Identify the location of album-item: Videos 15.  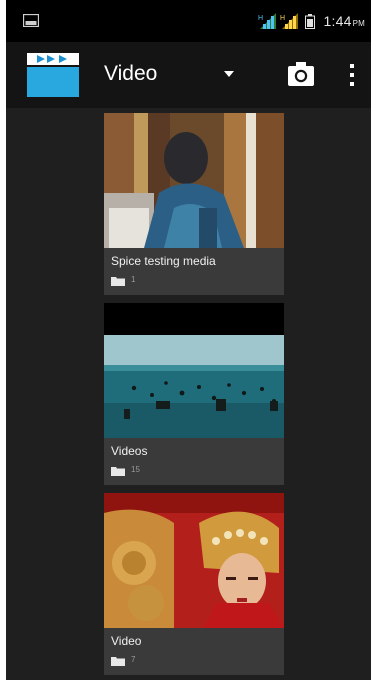
(194, 394).